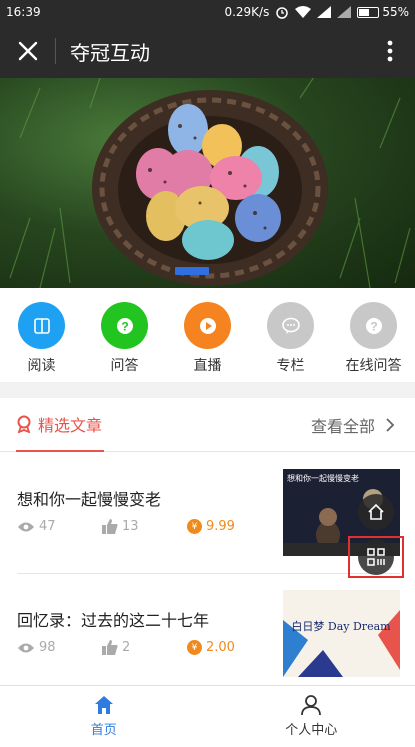 This screenshot has height=747, width=415. I want to click on price-tag: ¥ 2.00, so click(211, 647).